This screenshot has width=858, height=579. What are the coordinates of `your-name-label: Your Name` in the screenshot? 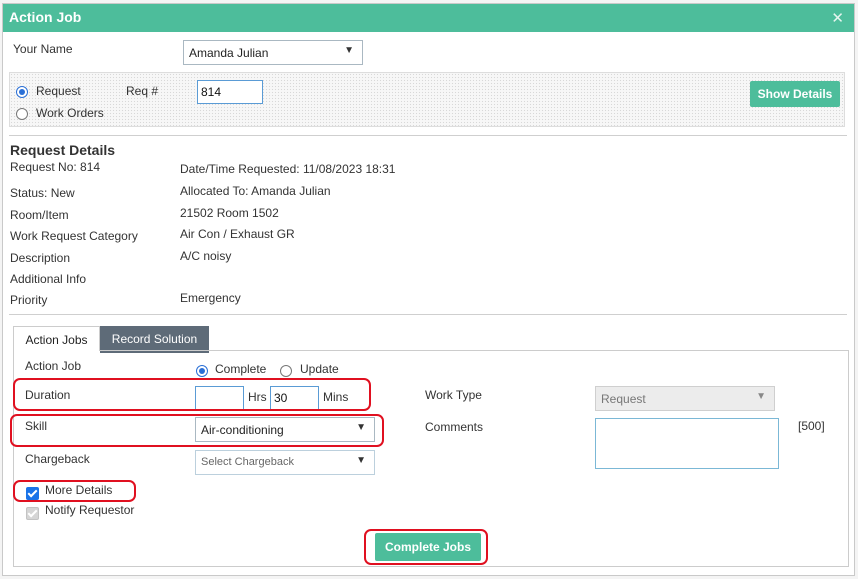 It's located at (43, 49).